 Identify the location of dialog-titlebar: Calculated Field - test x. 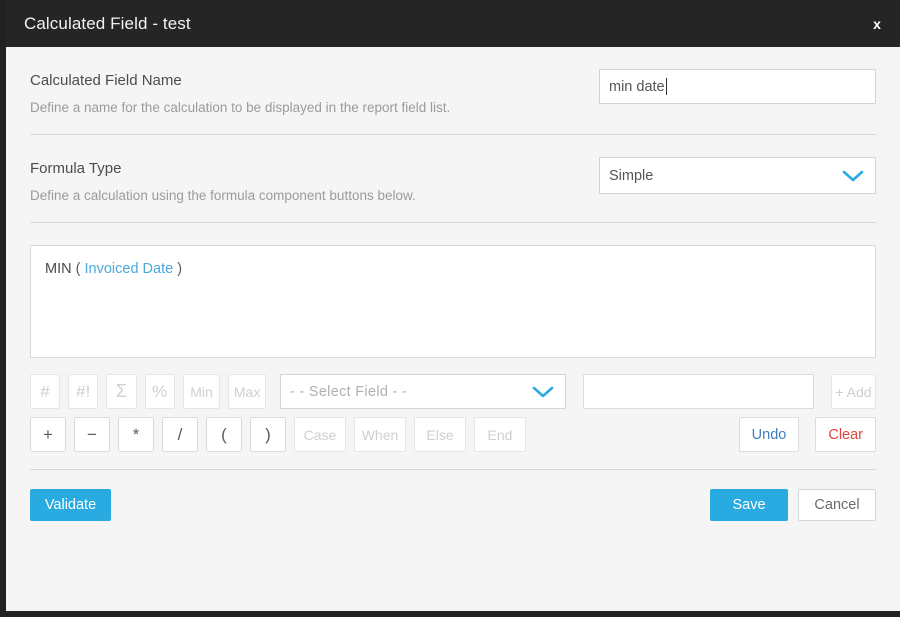
(453, 23).